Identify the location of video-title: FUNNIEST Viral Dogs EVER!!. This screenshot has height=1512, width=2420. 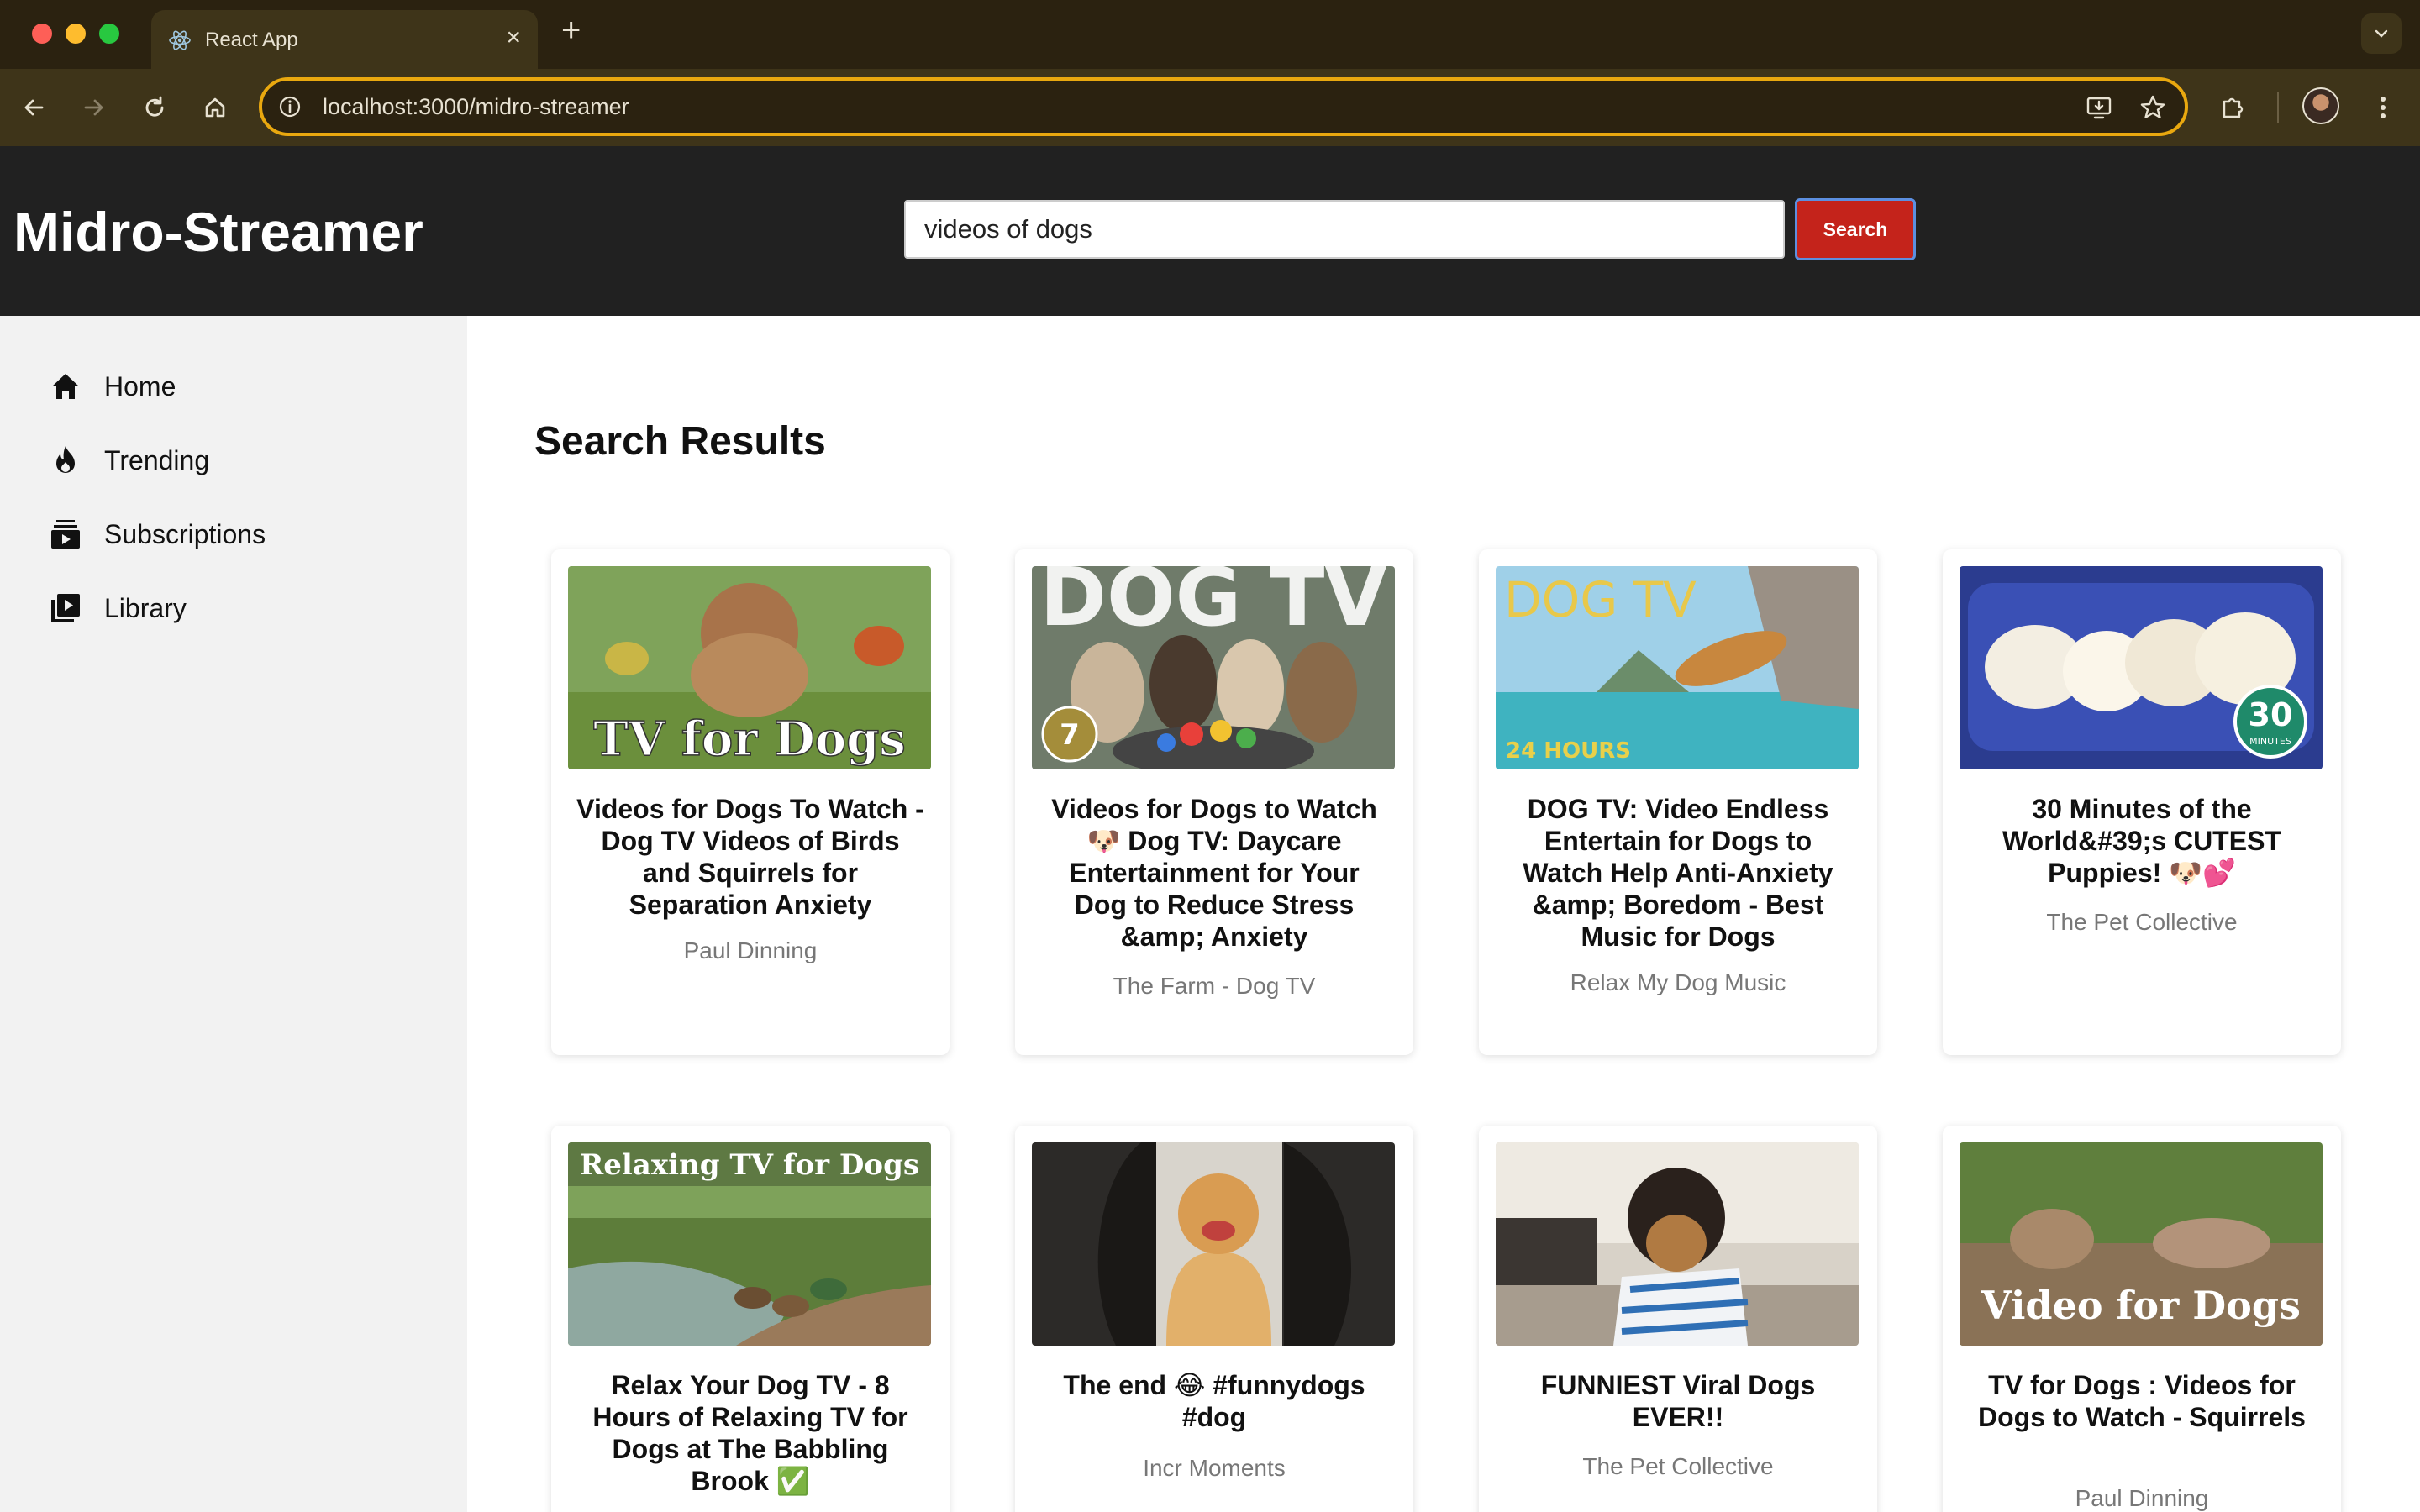
(1678, 1401).